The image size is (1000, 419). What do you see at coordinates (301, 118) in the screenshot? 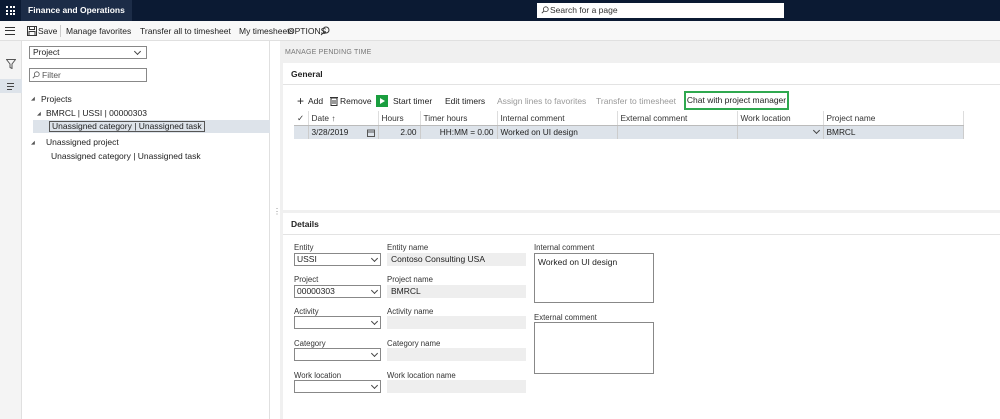
I see `select-all-checkbox: ✓` at bounding box center [301, 118].